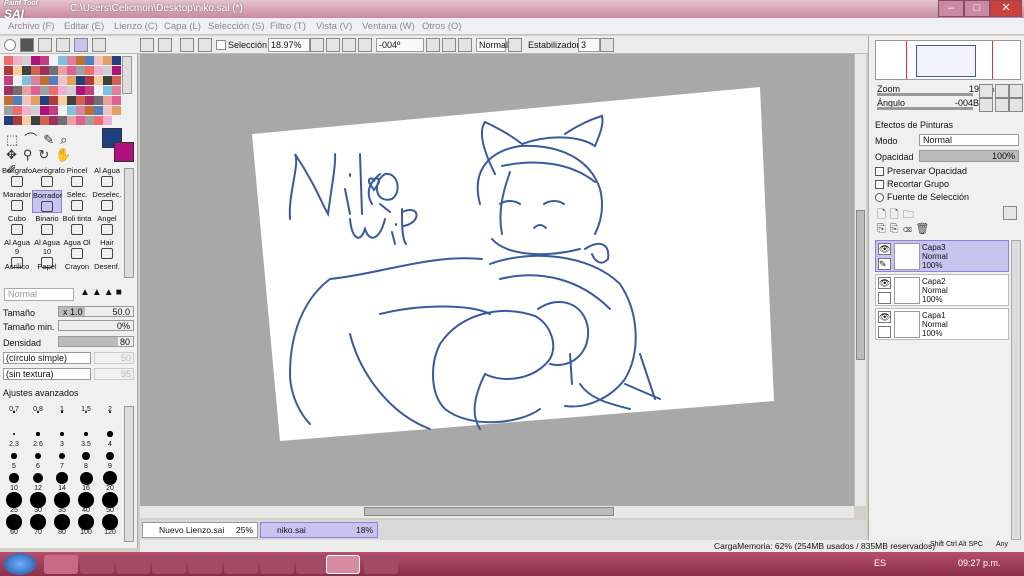 Image resolution: width=1024 pixels, height=576 pixels. What do you see at coordinates (607, 45) in the screenshot?
I see `stabilizer-dropdown` at bounding box center [607, 45].